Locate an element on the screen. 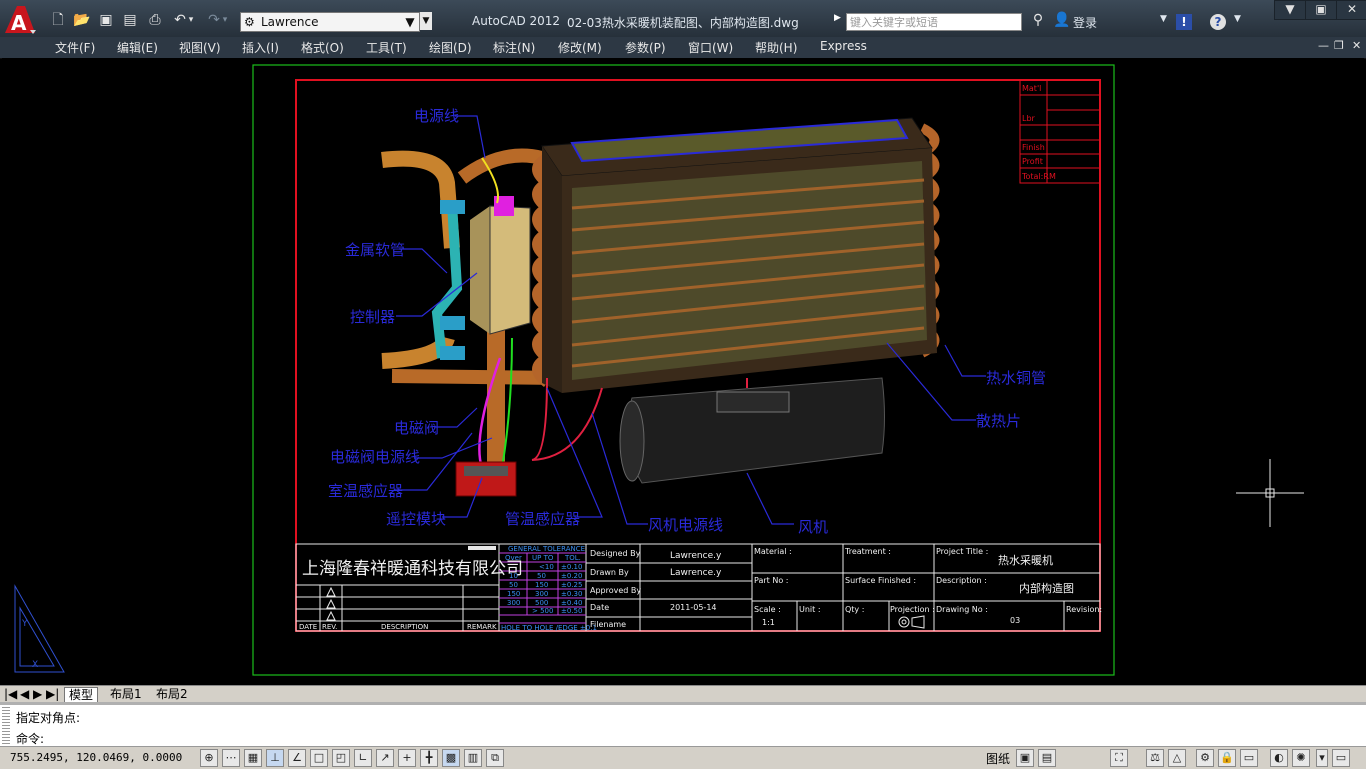 This screenshot has width=1366, height=769. menu-parametric: 参数(P) is located at coordinates (645, 47).